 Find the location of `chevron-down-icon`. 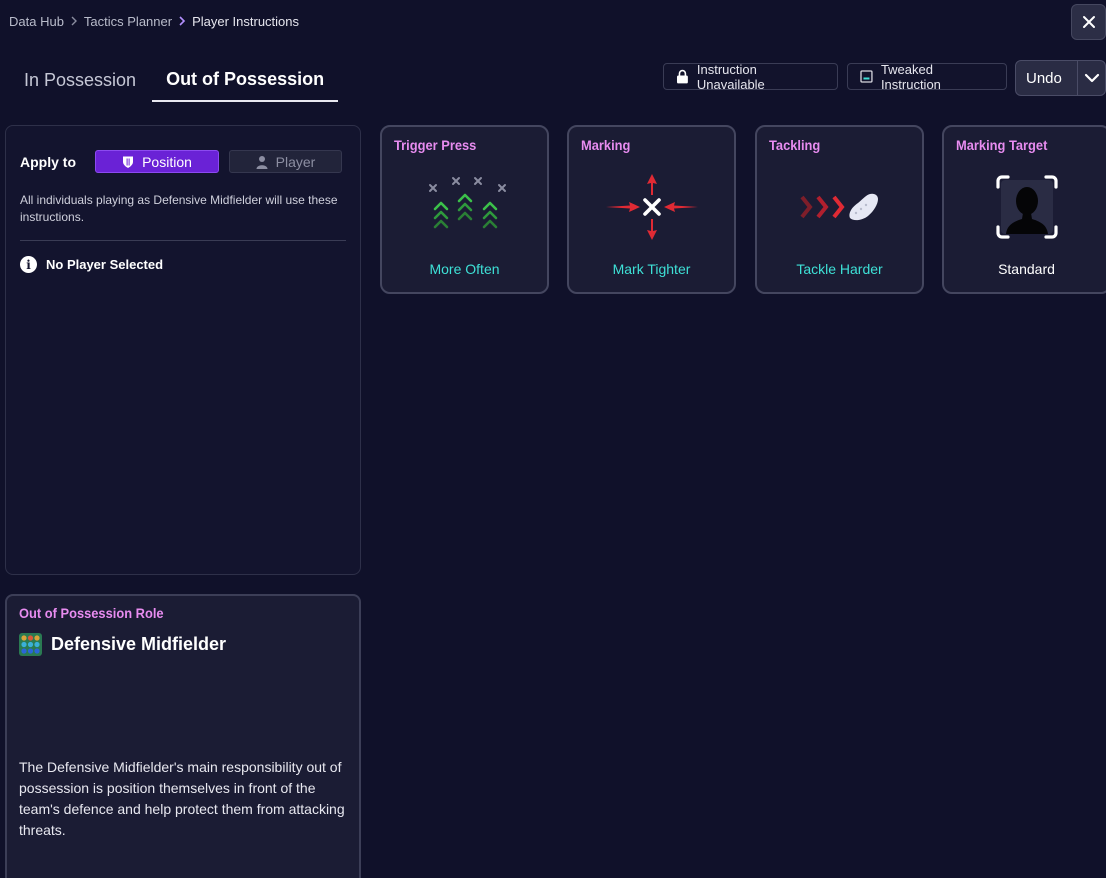

chevron-down-icon is located at coordinates (1091, 78).